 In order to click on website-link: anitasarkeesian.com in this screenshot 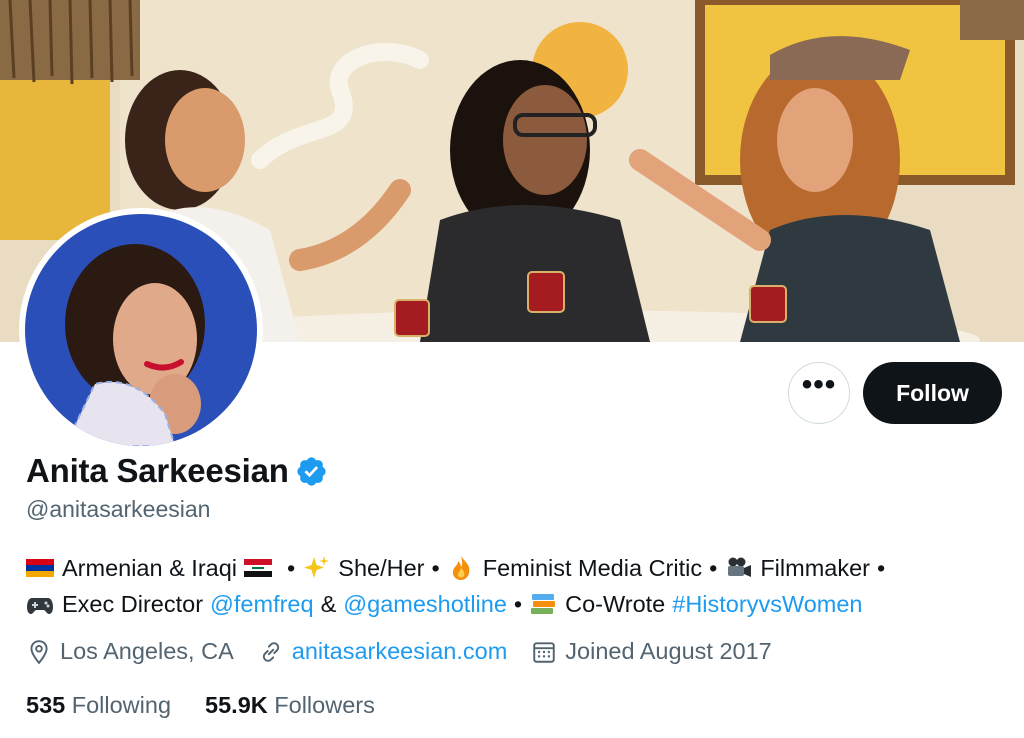, I will do `click(400, 651)`.